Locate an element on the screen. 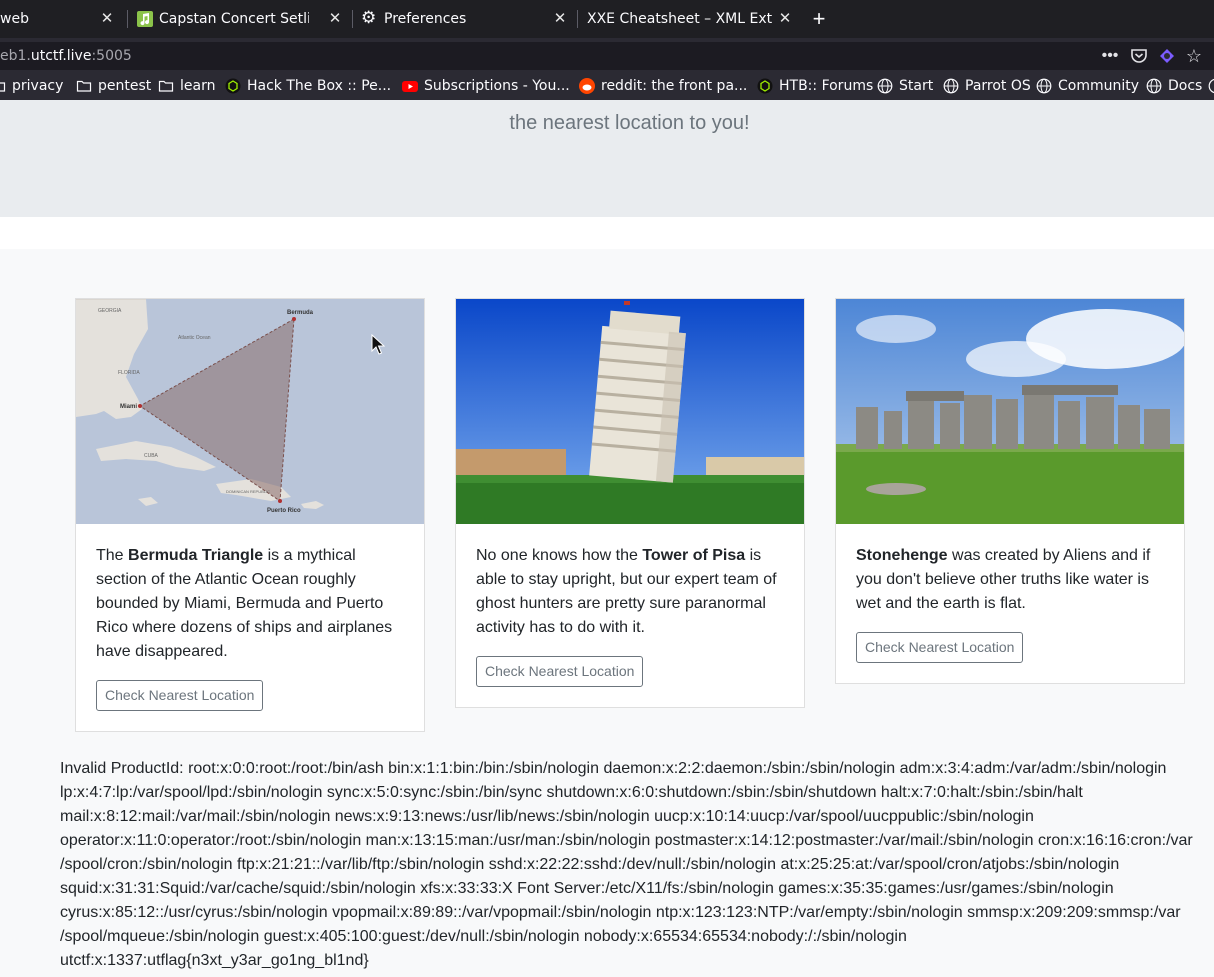 This screenshot has height=977, width=1214. bookmark-pentest: pentest is located at coordinates (113, 86).